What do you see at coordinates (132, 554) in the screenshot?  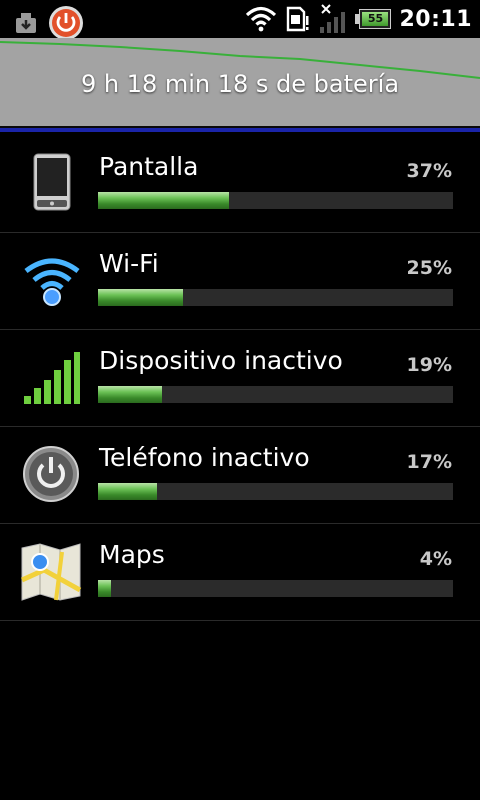 I see `item-label: Maps` at bounding box center [132, 554].